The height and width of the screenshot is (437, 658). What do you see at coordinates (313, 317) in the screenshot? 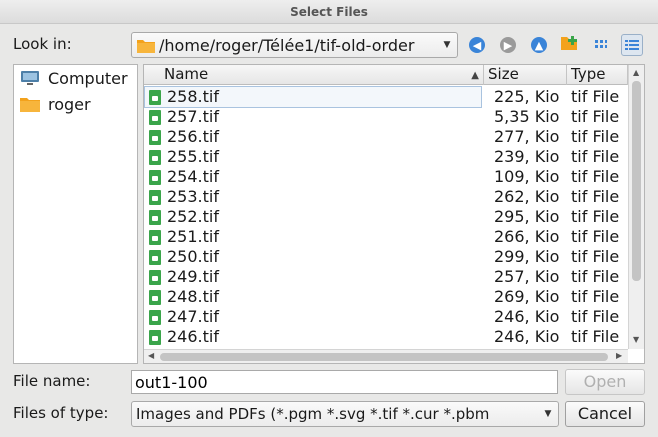
I see `file-name-cell: 247.tif` at bounding box center [313, 317].